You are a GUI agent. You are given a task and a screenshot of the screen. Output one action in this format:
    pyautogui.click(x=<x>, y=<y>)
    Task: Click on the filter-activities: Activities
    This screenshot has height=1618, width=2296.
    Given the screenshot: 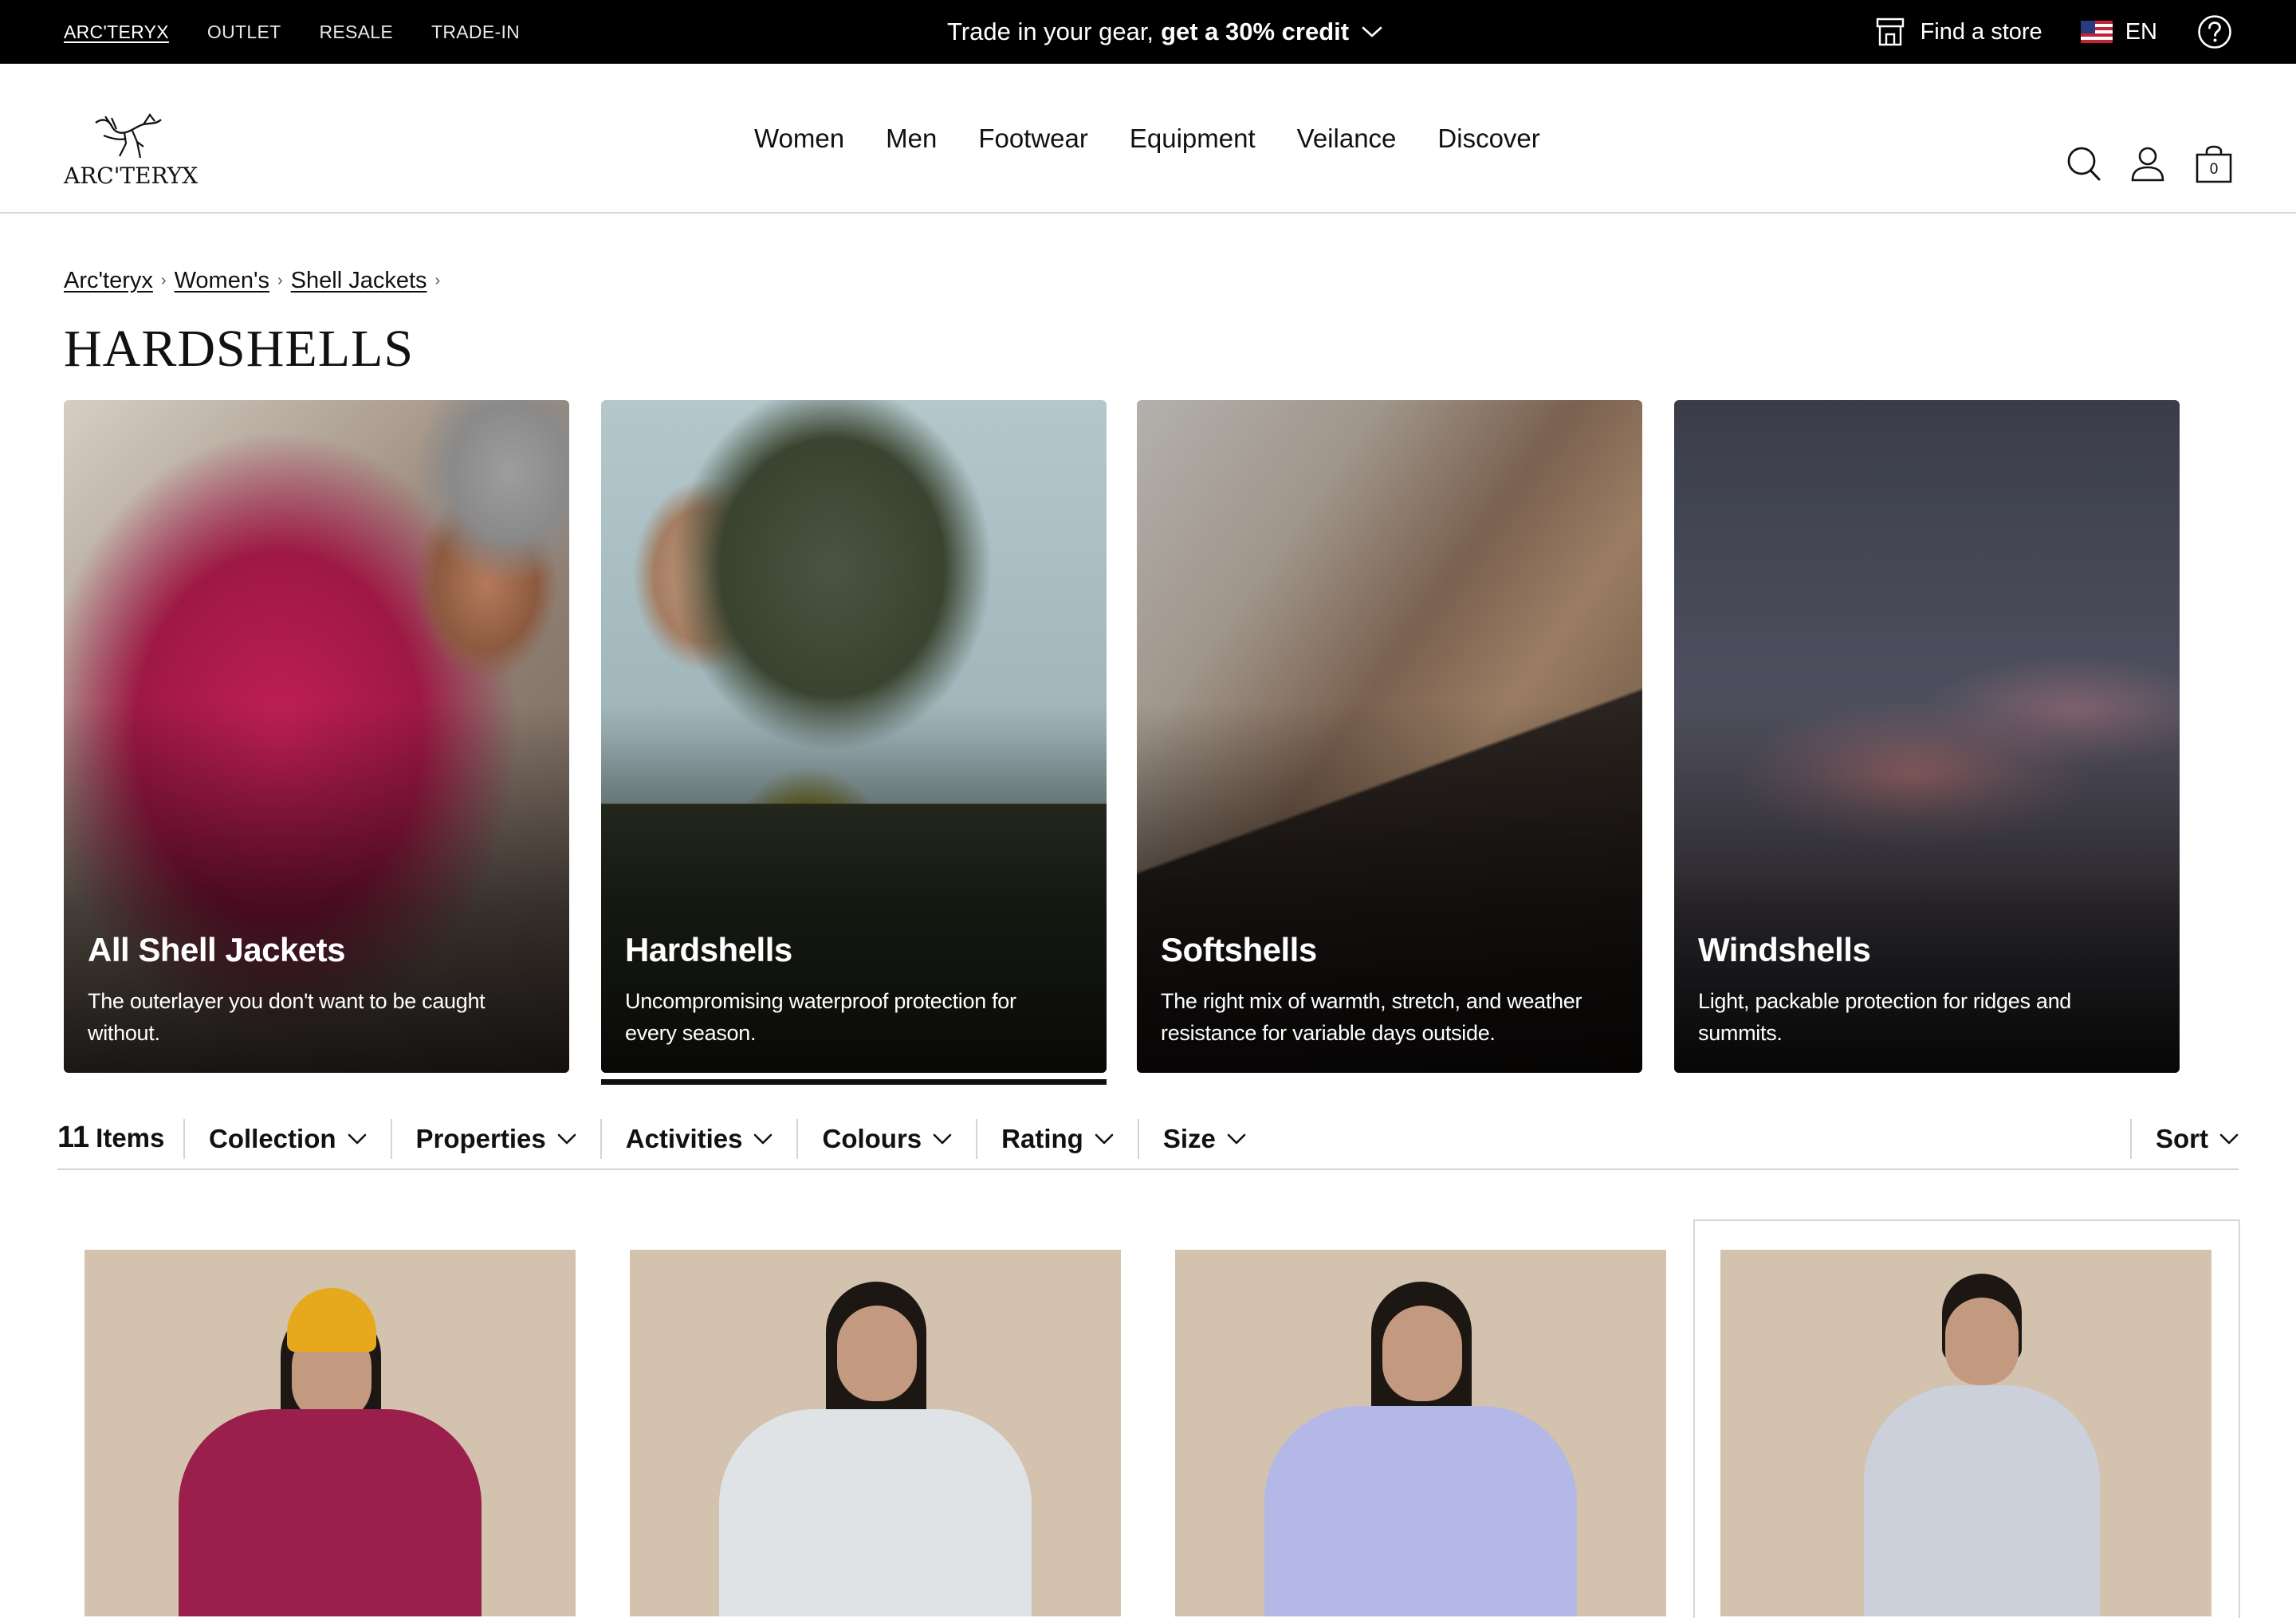 What is the action you would take?
    pyautogui.click(x=698, y=1139)
    